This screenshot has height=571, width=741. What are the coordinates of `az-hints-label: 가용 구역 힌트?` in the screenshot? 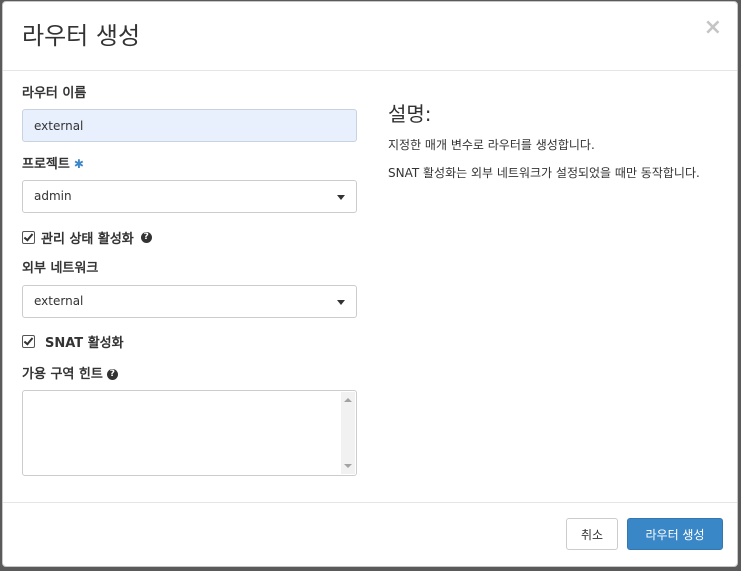 It's located at (70, 375).